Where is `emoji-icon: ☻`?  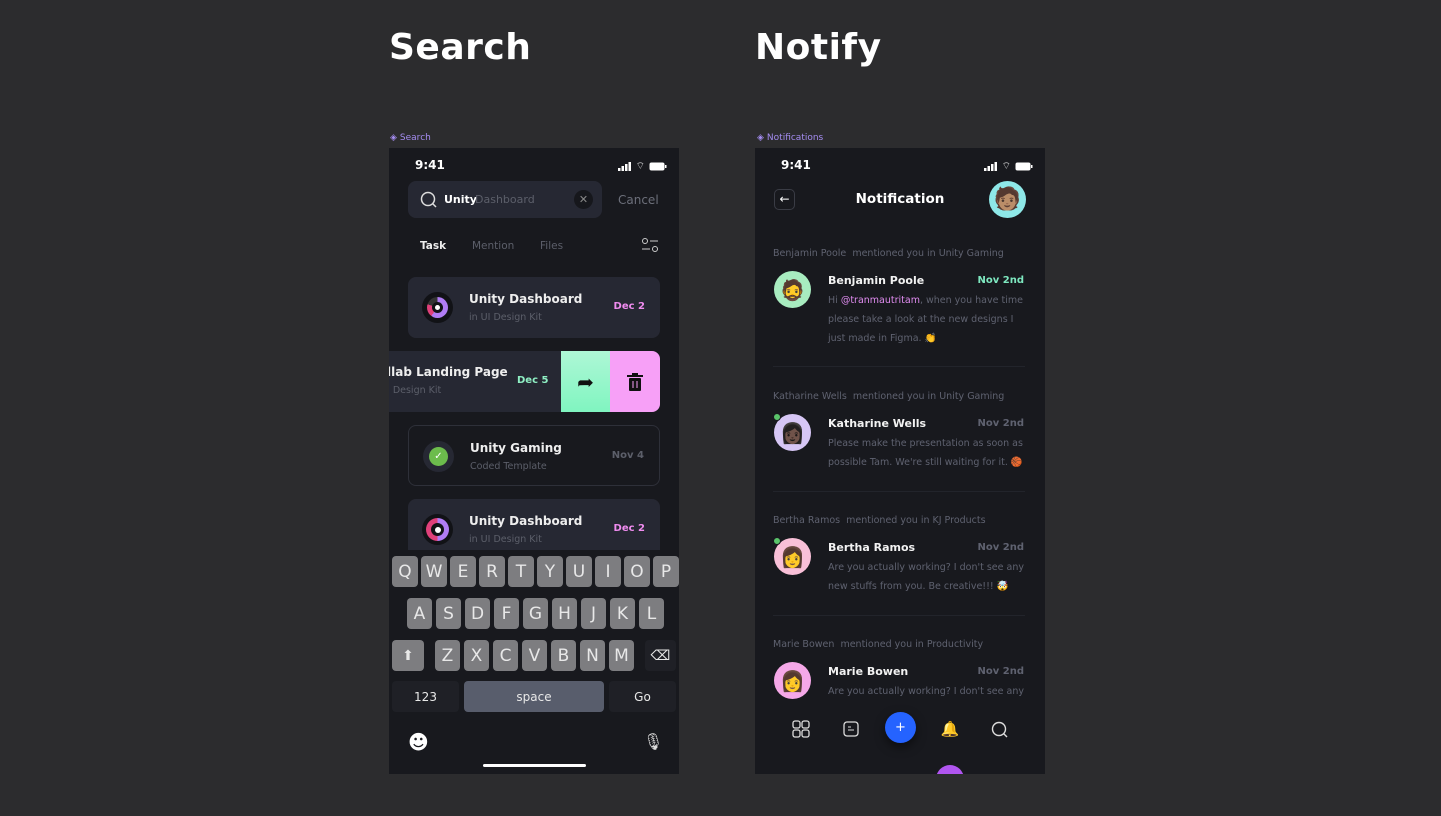 emoji-icon: ☻ is located at coordinates (418, 742).